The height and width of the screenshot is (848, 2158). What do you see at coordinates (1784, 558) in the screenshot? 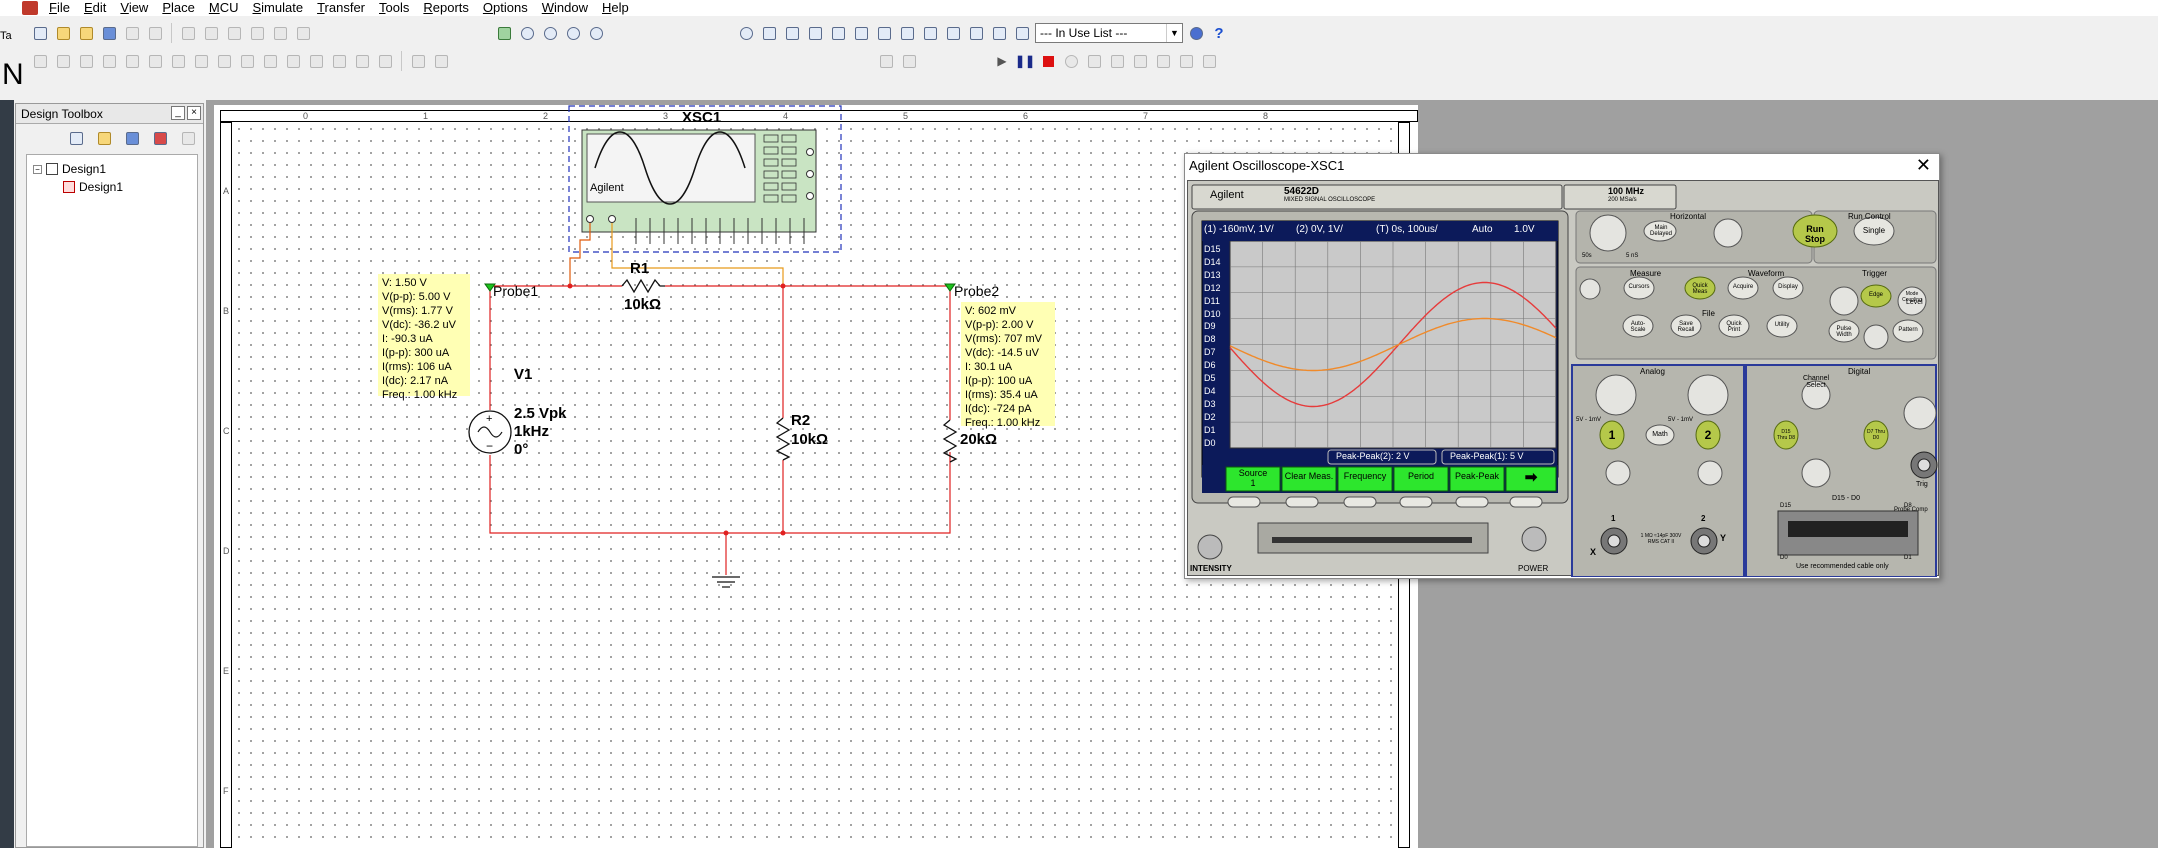
I see `connector-d0-label: D0` at bounding box center [1784, 558].